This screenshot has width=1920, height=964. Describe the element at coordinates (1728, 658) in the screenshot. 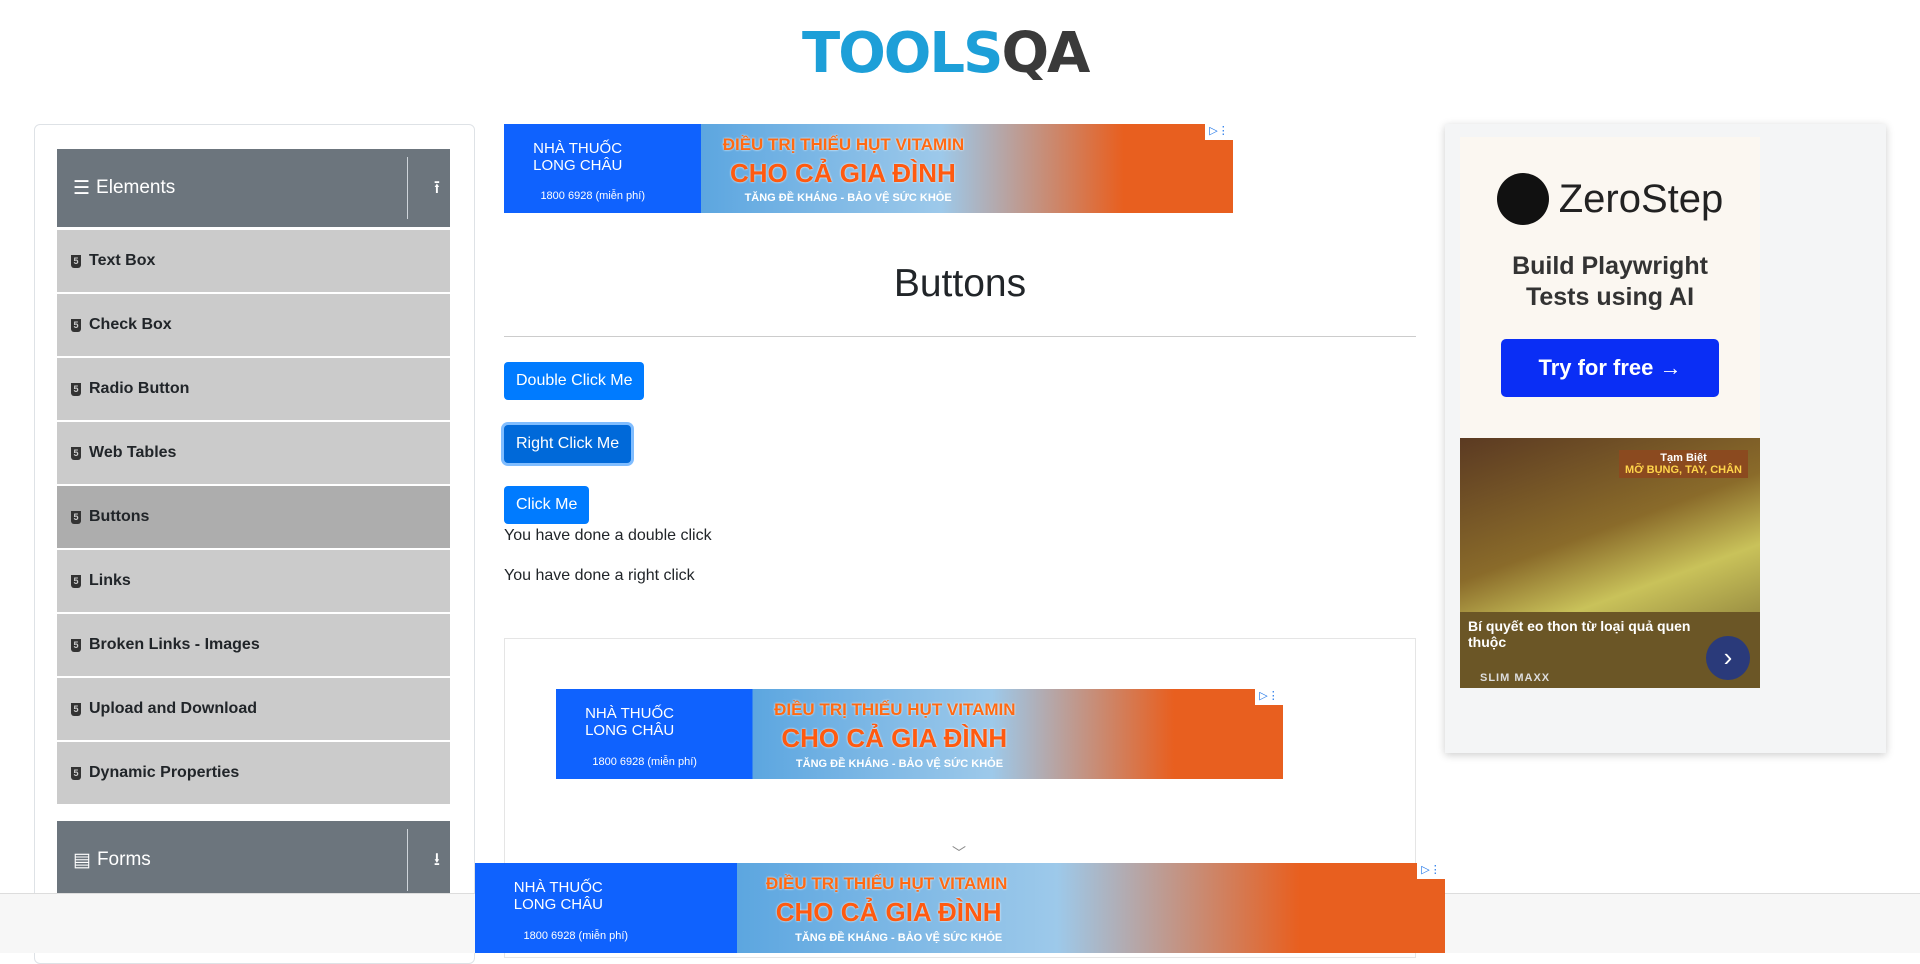

I see `chevron-right-icon: ›` at that location.